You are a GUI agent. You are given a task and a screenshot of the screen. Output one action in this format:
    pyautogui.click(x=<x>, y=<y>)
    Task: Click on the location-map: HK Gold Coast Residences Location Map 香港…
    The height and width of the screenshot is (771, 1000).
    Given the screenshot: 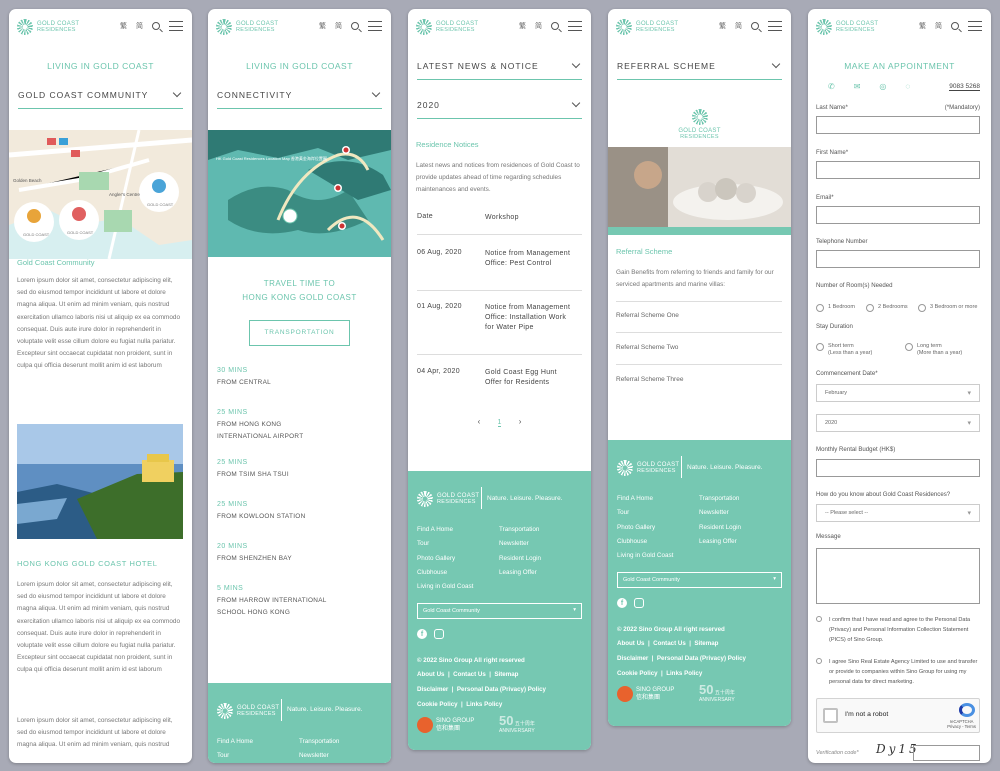 What is the action you would take?
    pyautogui.click(x=299, y=193)
    